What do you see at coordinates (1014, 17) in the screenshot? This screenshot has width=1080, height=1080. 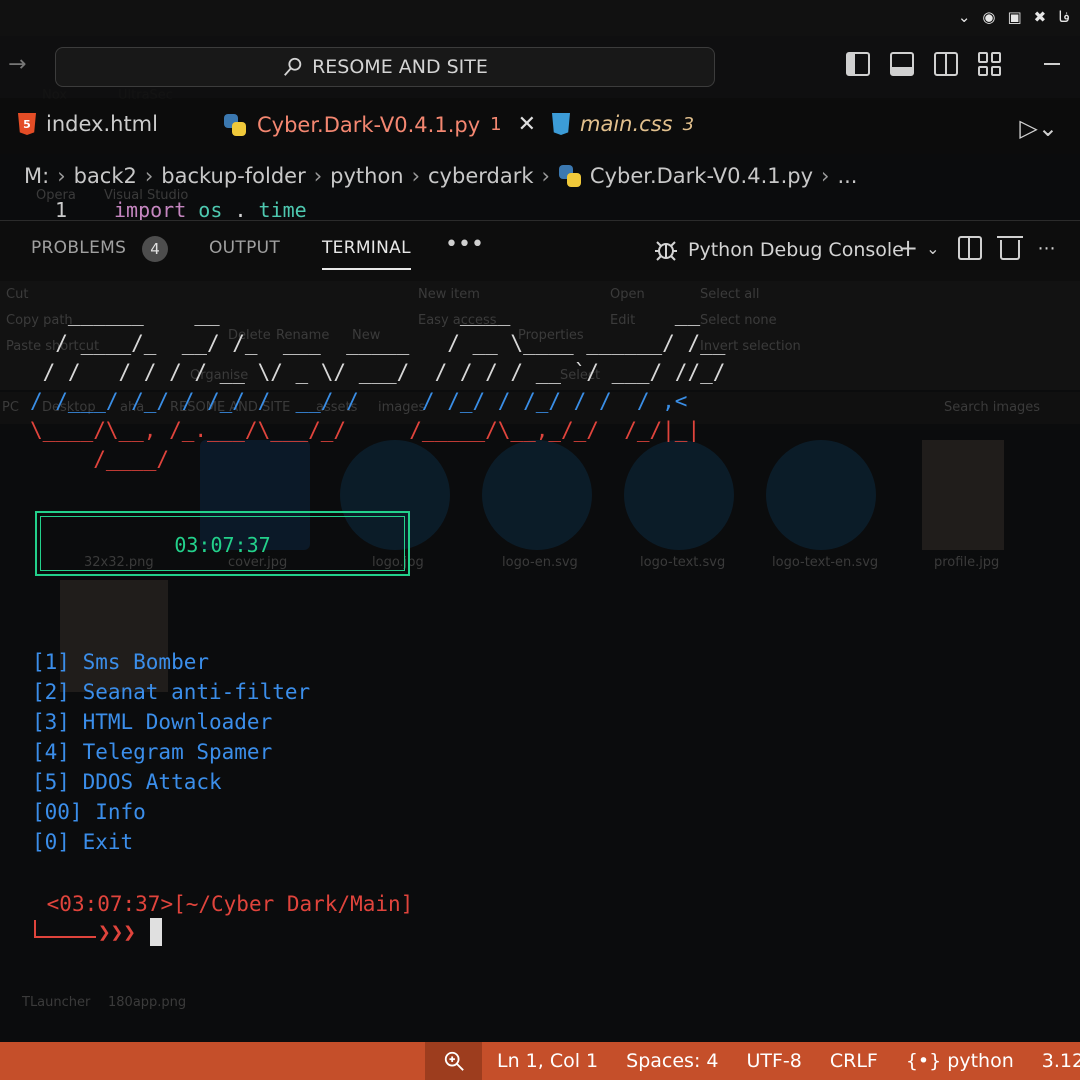 I see `display-icon: ▣` at bounding box center [1014, 17].